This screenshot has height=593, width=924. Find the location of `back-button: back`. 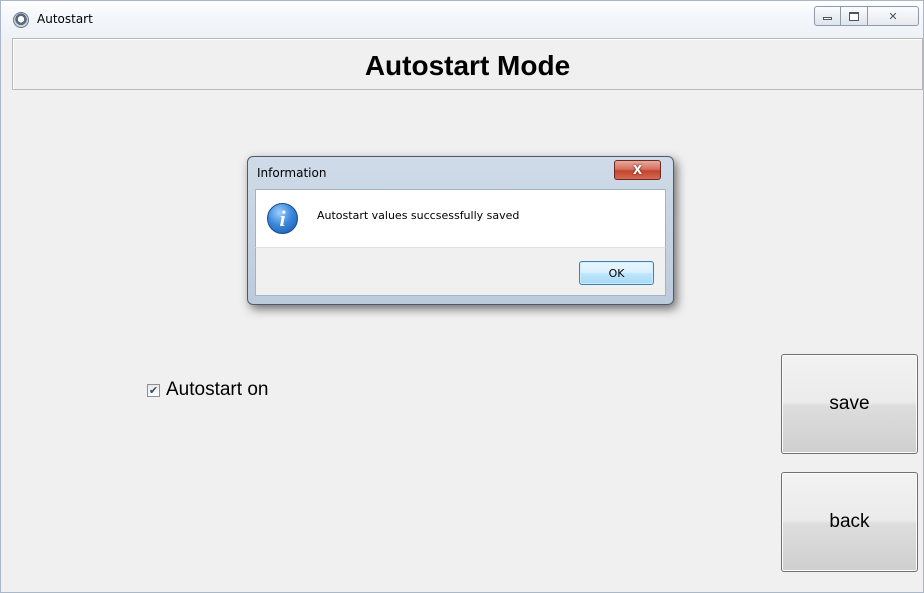

back-button: back is located at coordinates (849, 522).